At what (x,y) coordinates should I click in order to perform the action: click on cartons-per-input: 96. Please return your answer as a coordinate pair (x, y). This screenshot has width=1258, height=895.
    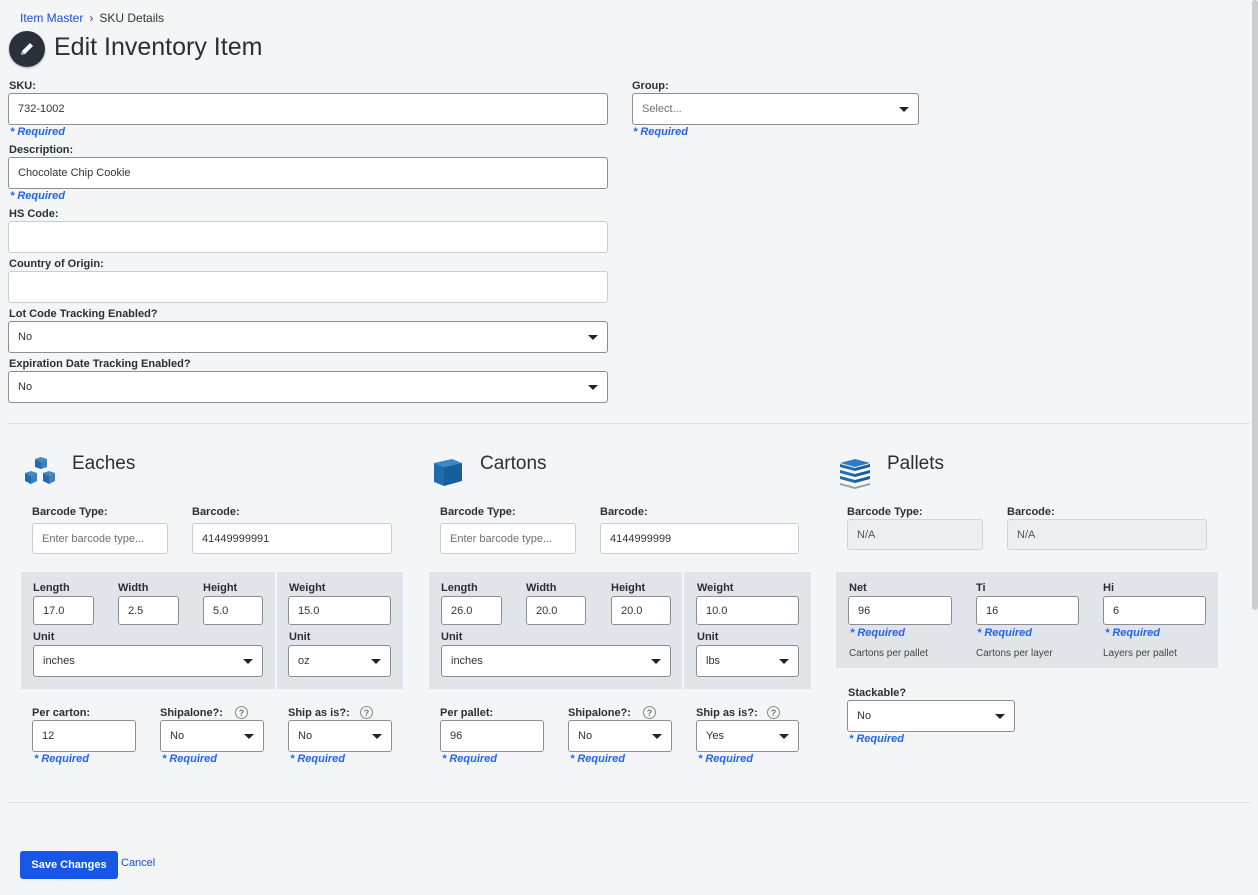
    Looking at the image, I should click on (492, 736).